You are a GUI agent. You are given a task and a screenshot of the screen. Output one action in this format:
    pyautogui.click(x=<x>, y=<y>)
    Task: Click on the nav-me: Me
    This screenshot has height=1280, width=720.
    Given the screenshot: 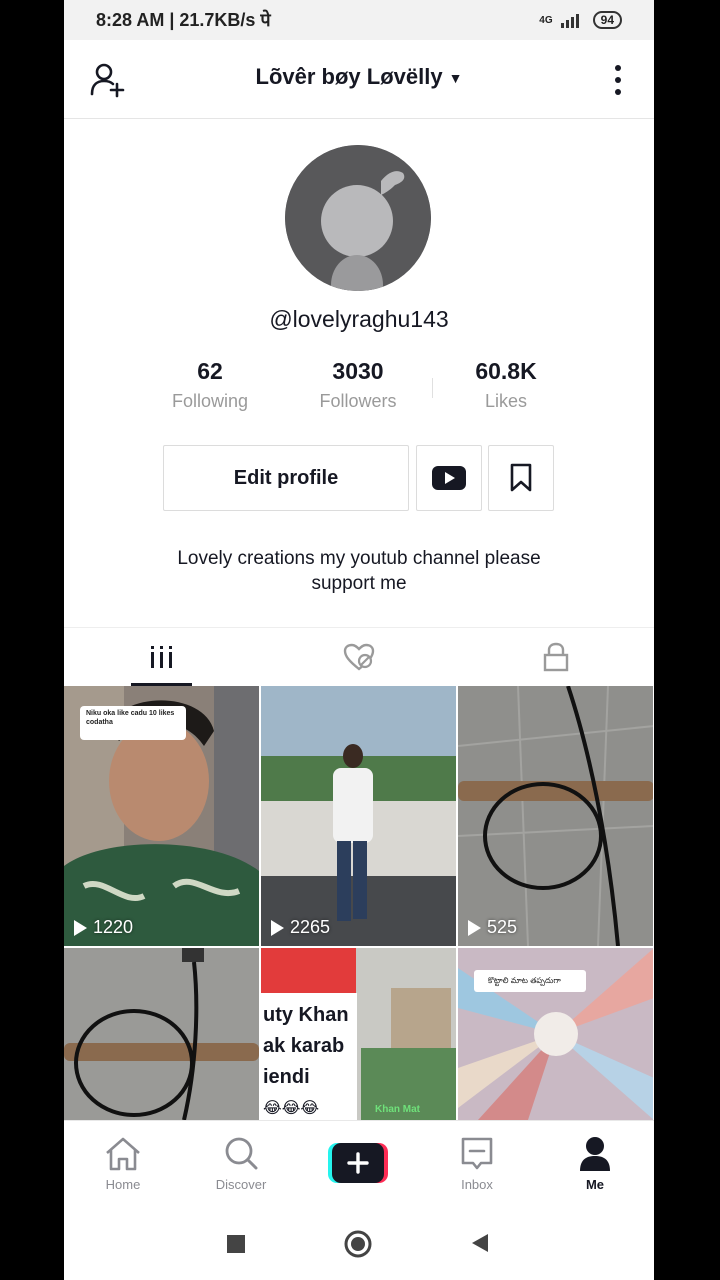 What is the action you would take?
    pyautogui.click(x=595, y=1163)
    